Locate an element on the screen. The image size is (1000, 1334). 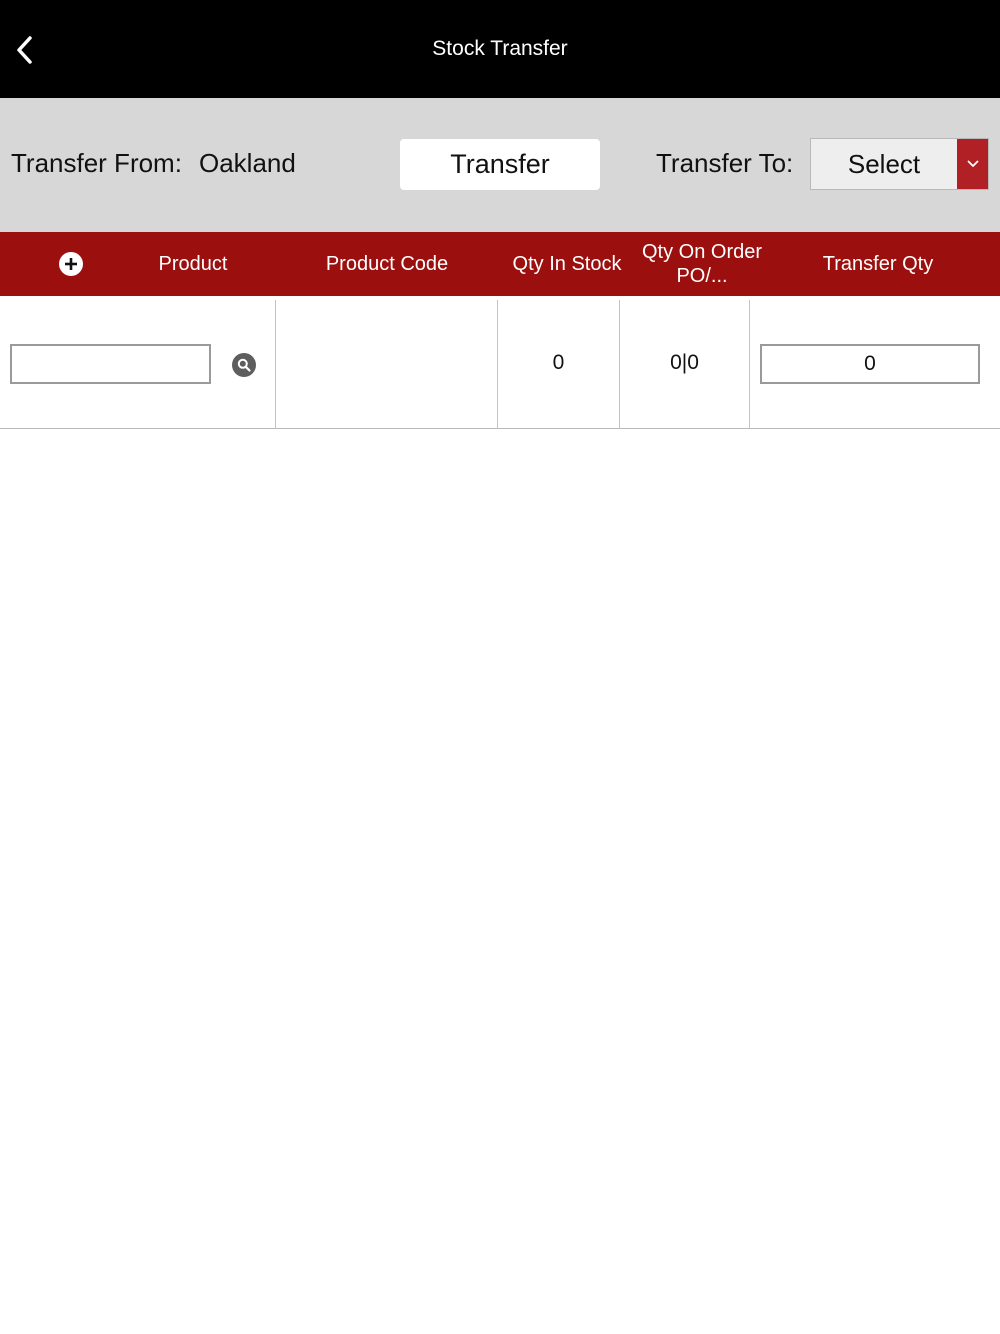
chevron-left-icon is located at coordinates (24, 50).